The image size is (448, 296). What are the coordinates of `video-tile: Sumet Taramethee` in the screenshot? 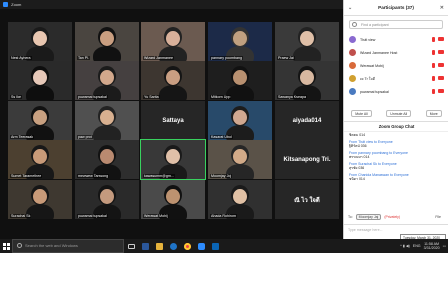 It's located at (40, 159).